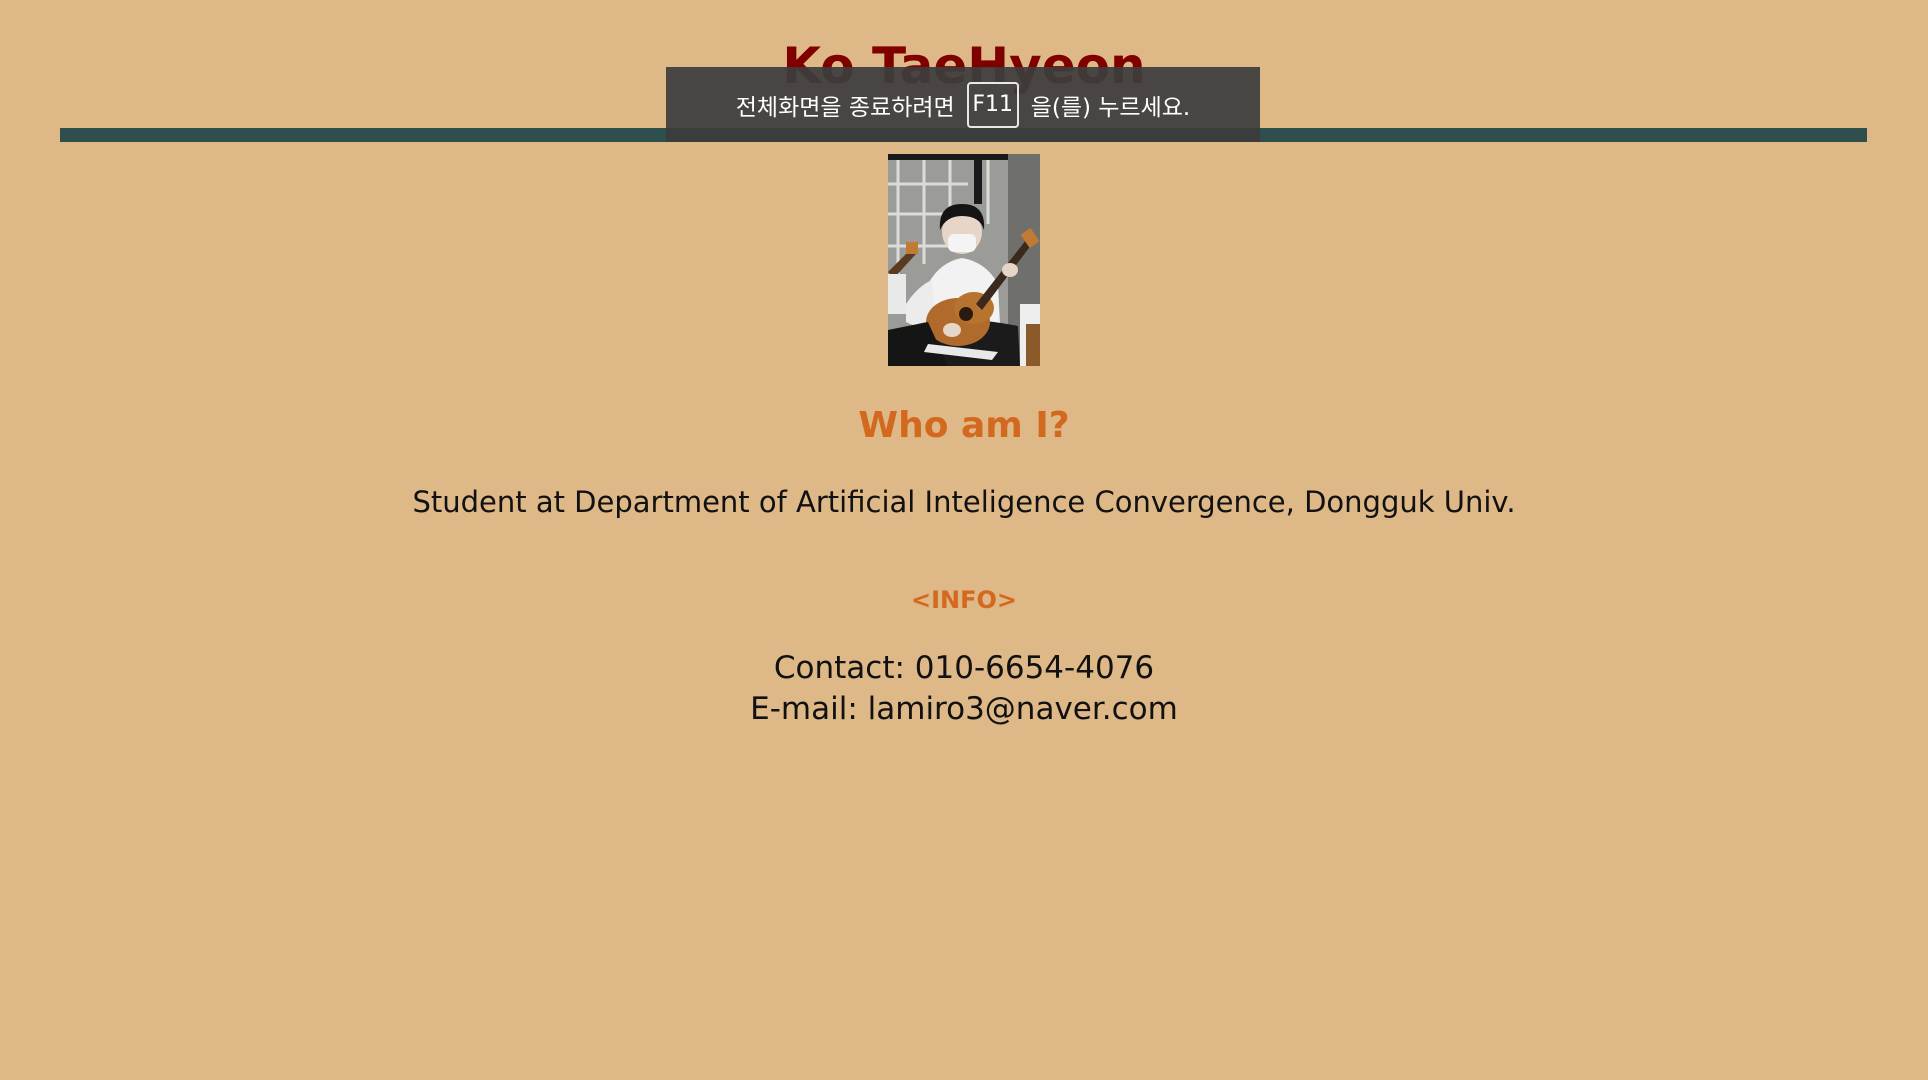 The height and width of the screenshot is (1080, 1928). I want to click on profile-photo-image, so click(964, 260).